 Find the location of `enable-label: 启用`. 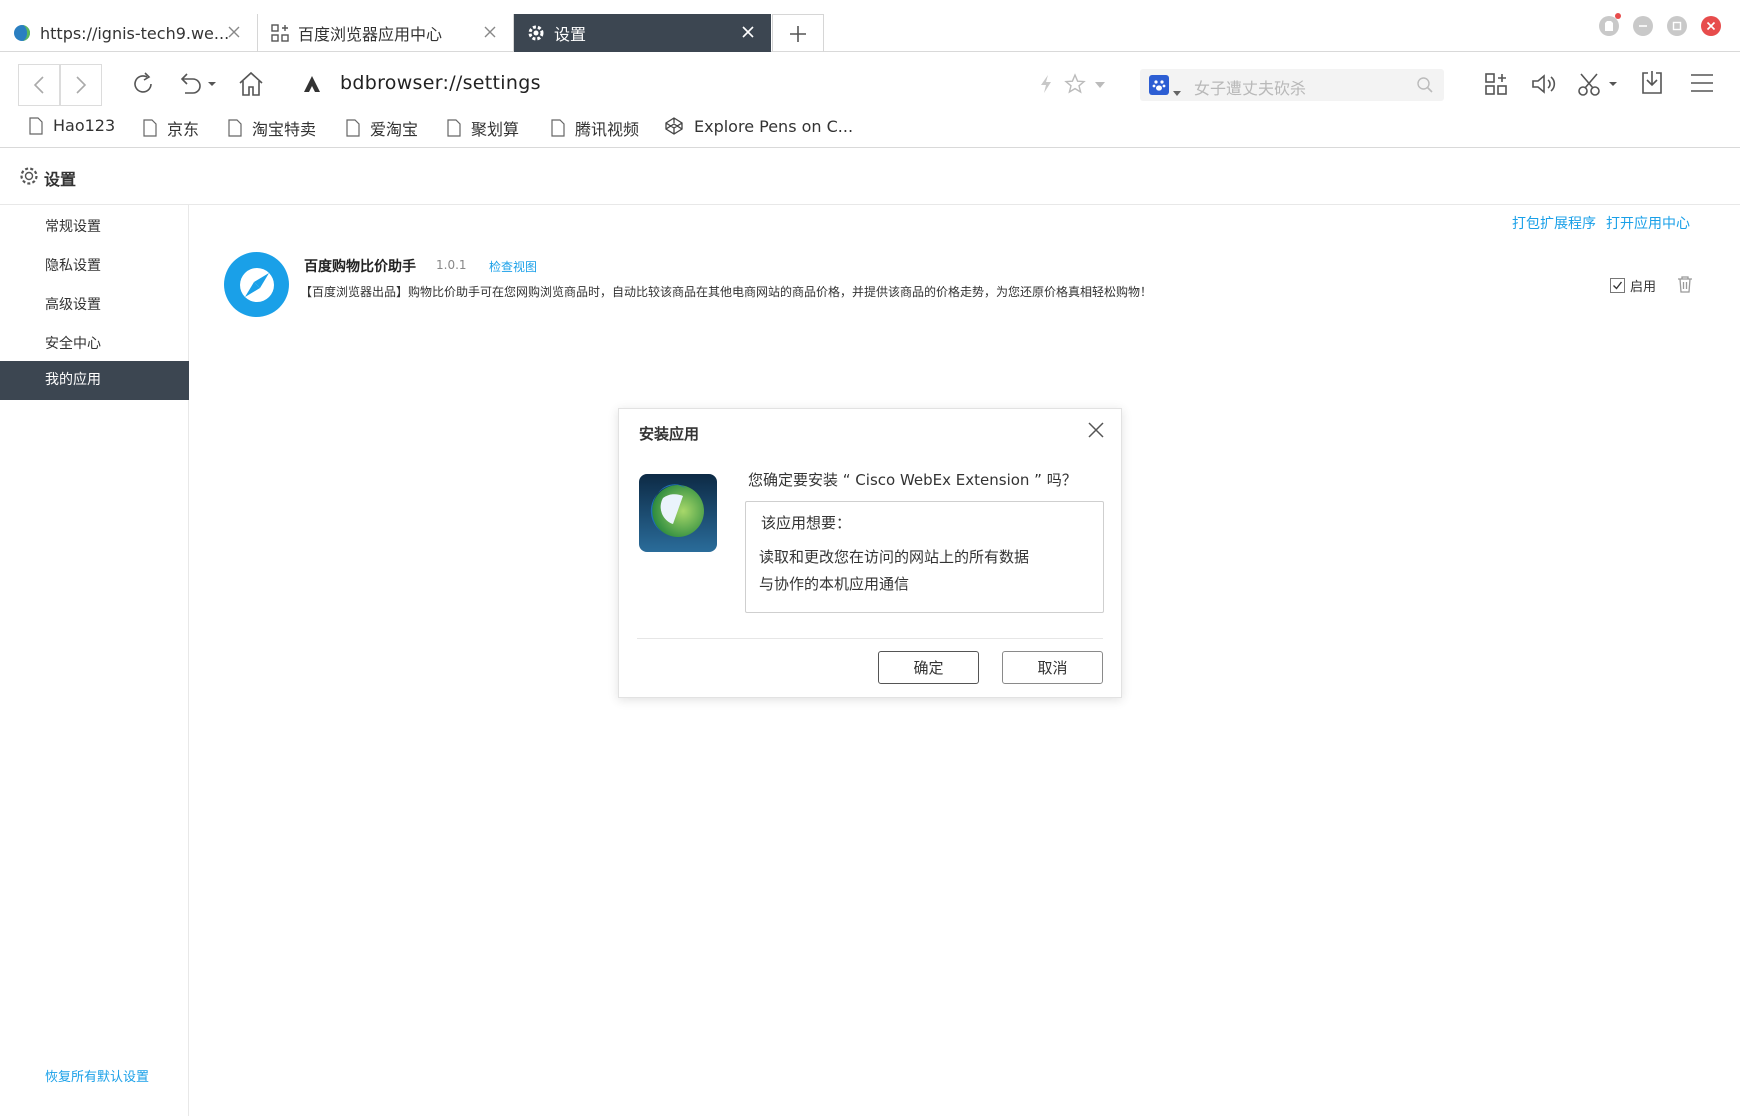

enable-label: 启用 is located at coordinates (1643, 287).